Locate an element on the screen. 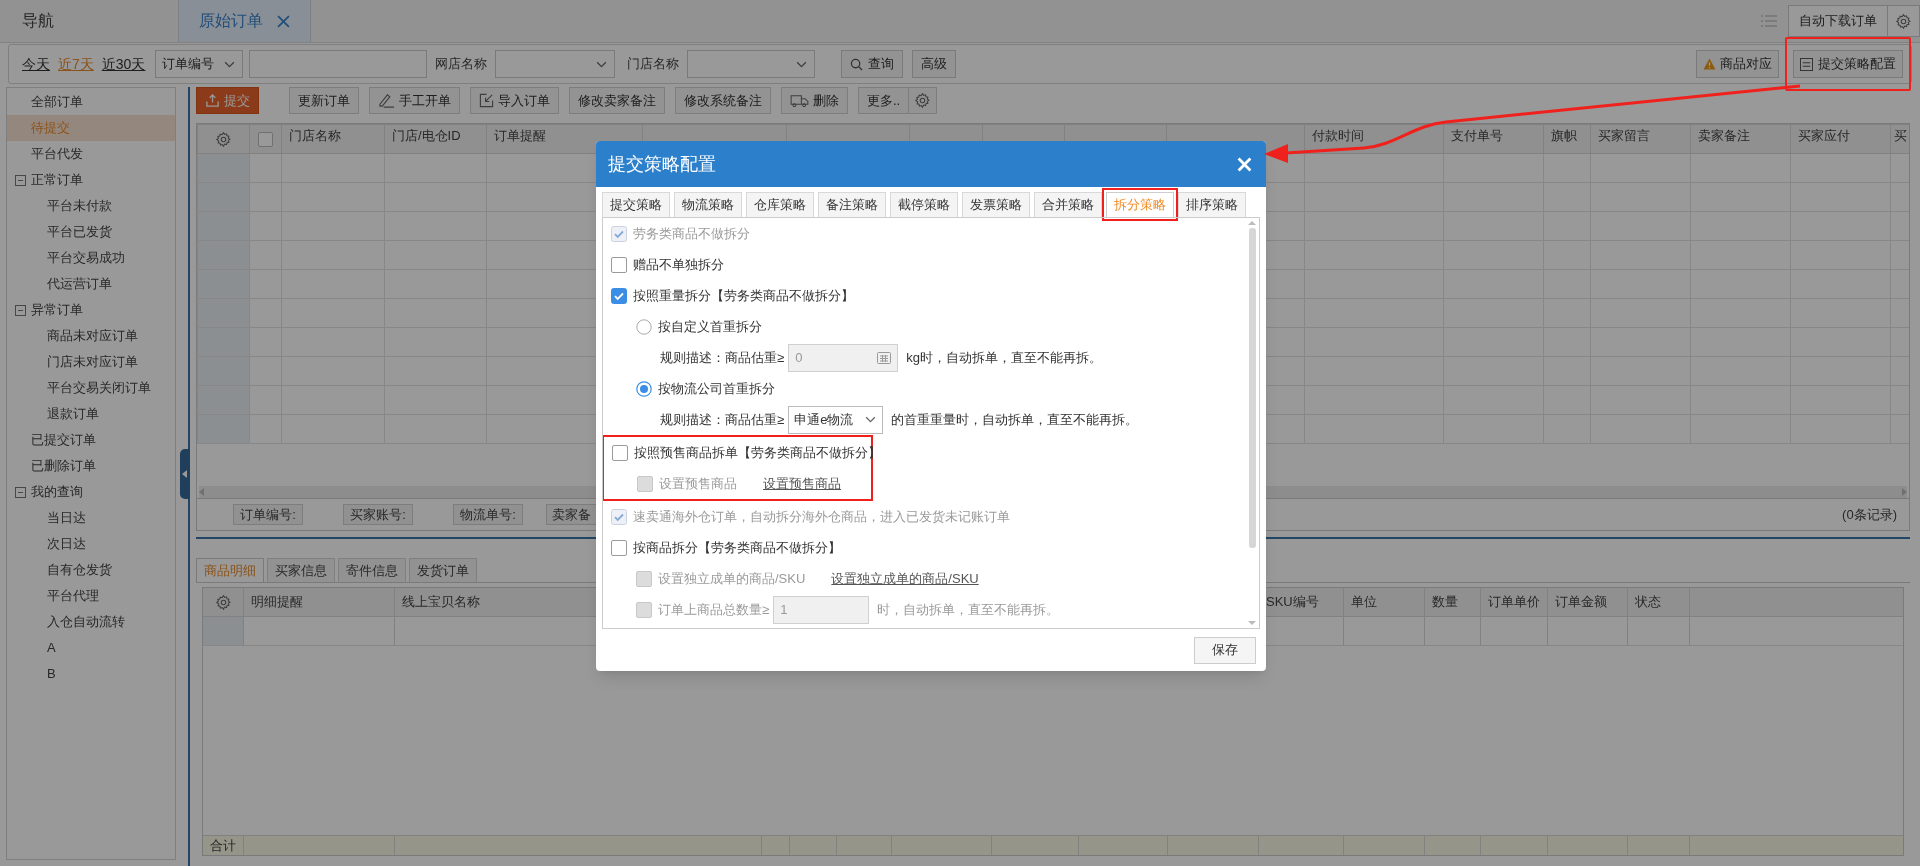 The height and width of the screenshot is (866, 1920). input-field: 0 is located at coordinates (843, 357).